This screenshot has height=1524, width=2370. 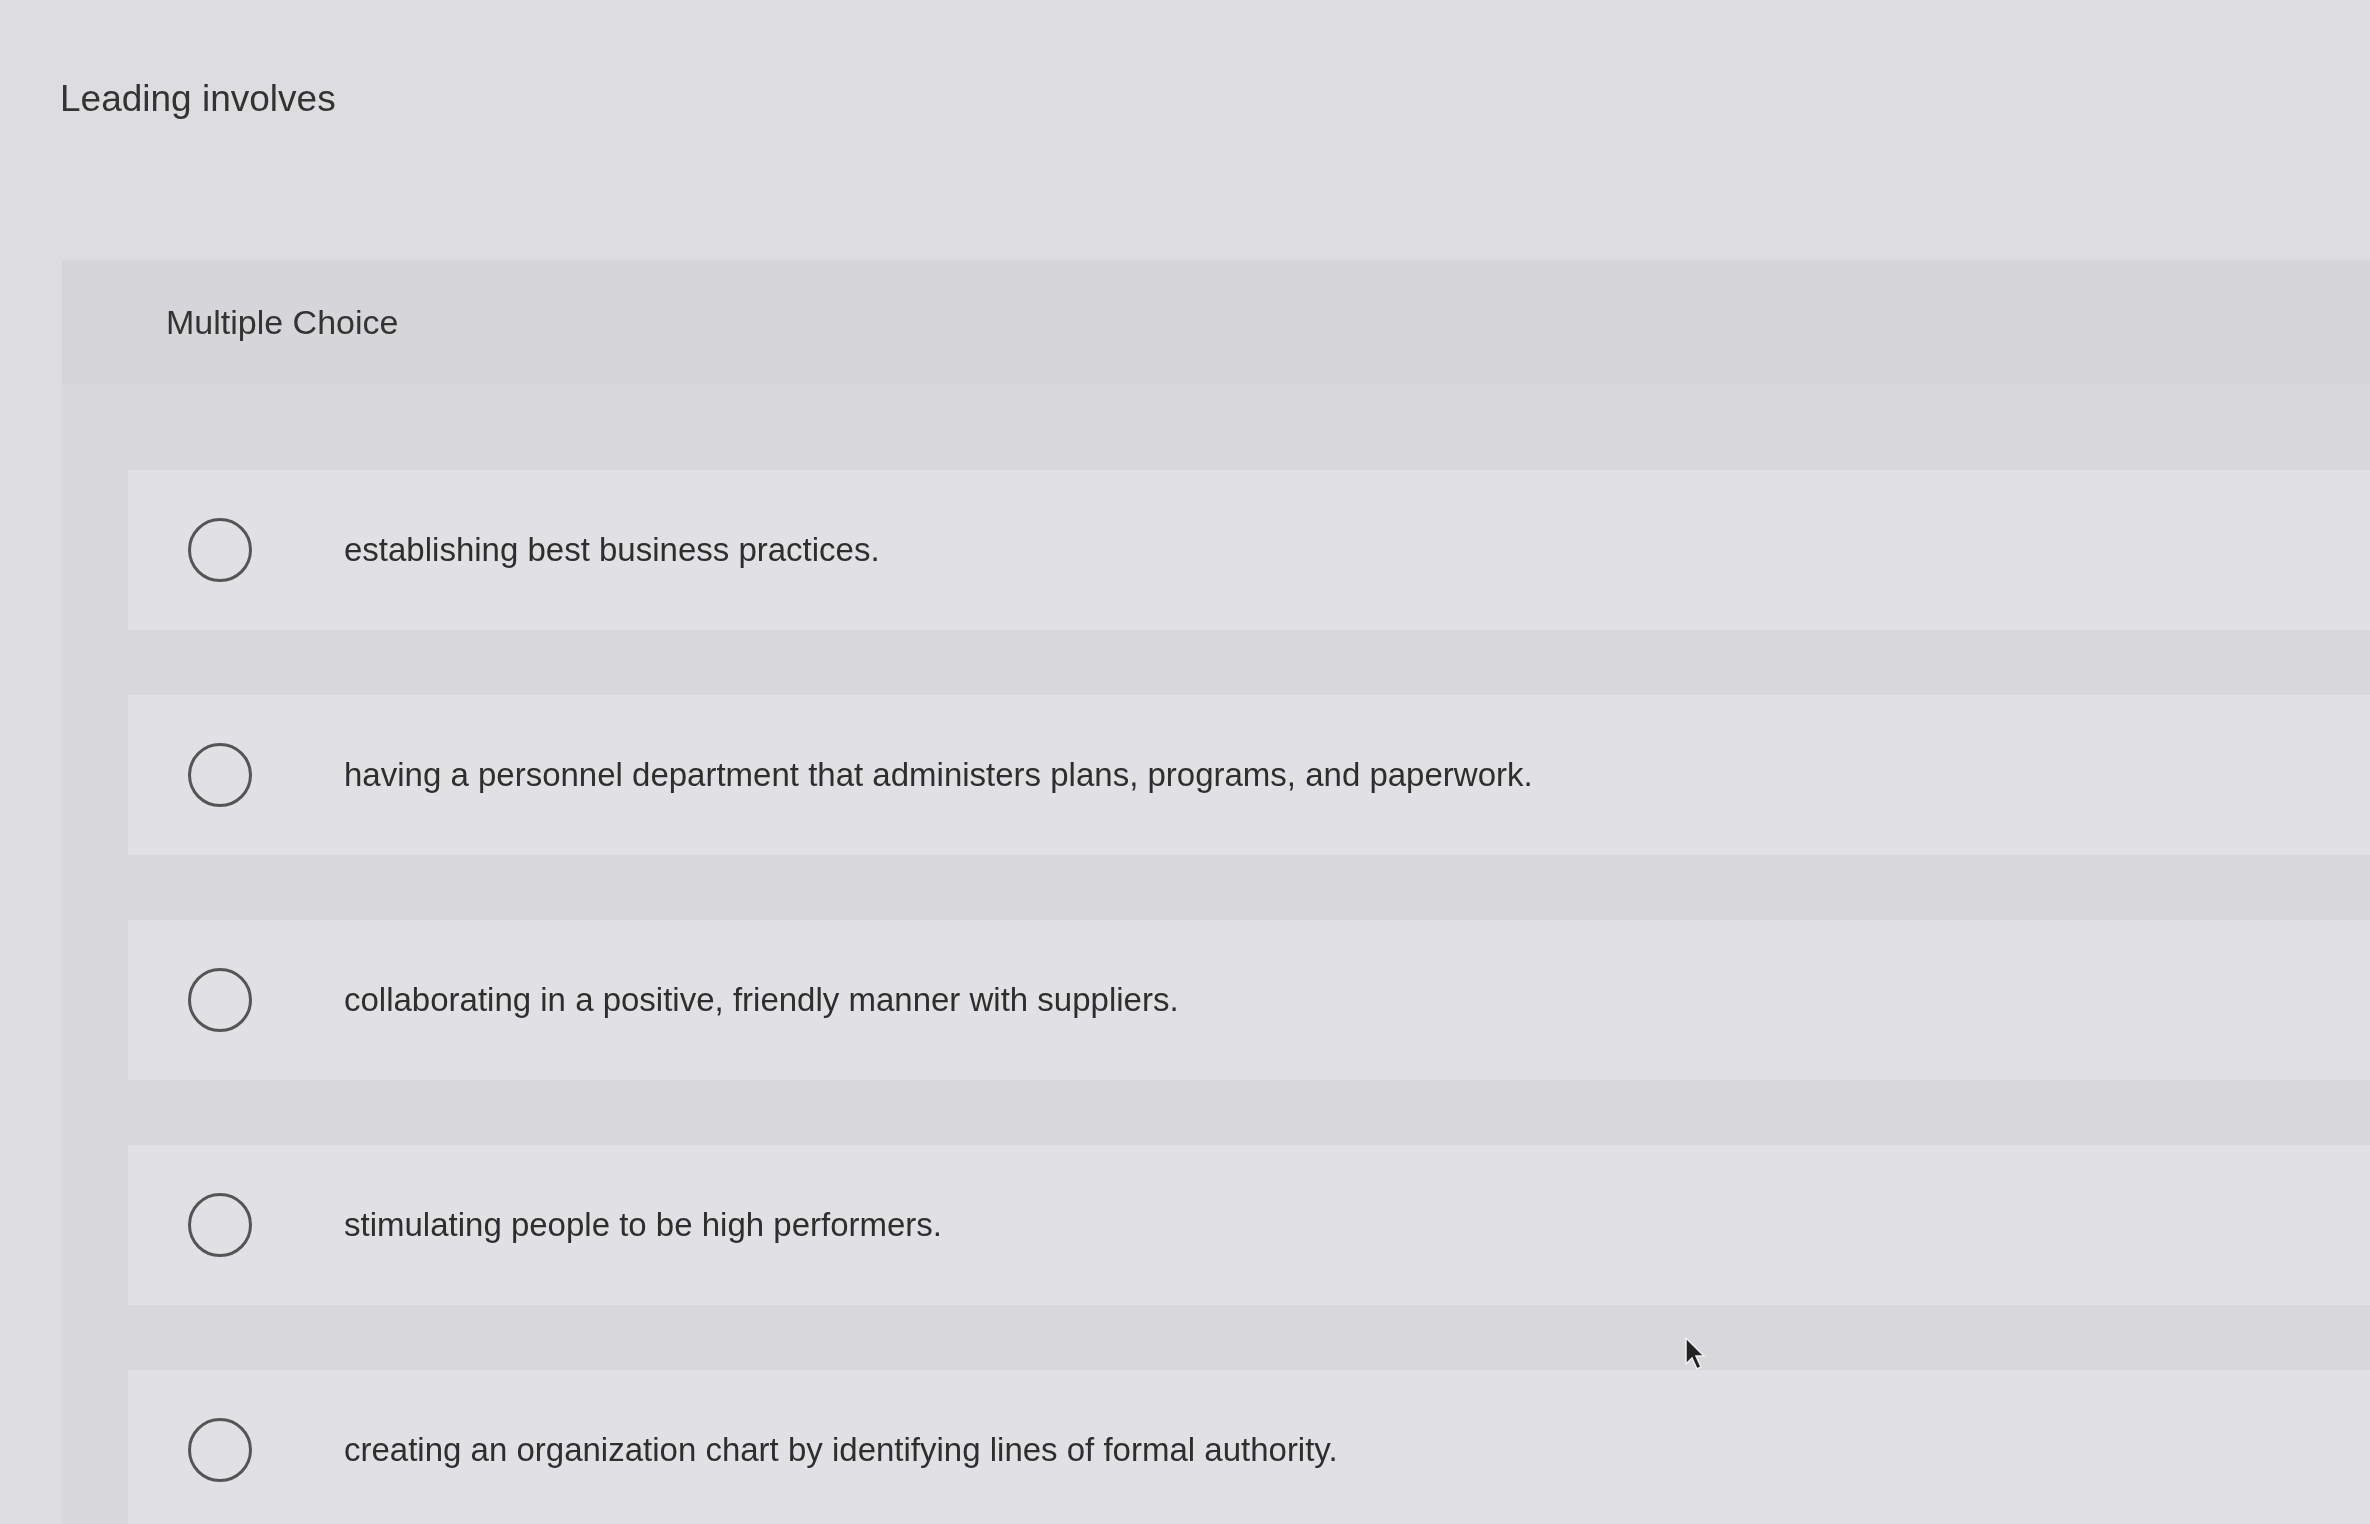 I want to click on question-type-label: Multiple Choice, so click(x=282, y=322).